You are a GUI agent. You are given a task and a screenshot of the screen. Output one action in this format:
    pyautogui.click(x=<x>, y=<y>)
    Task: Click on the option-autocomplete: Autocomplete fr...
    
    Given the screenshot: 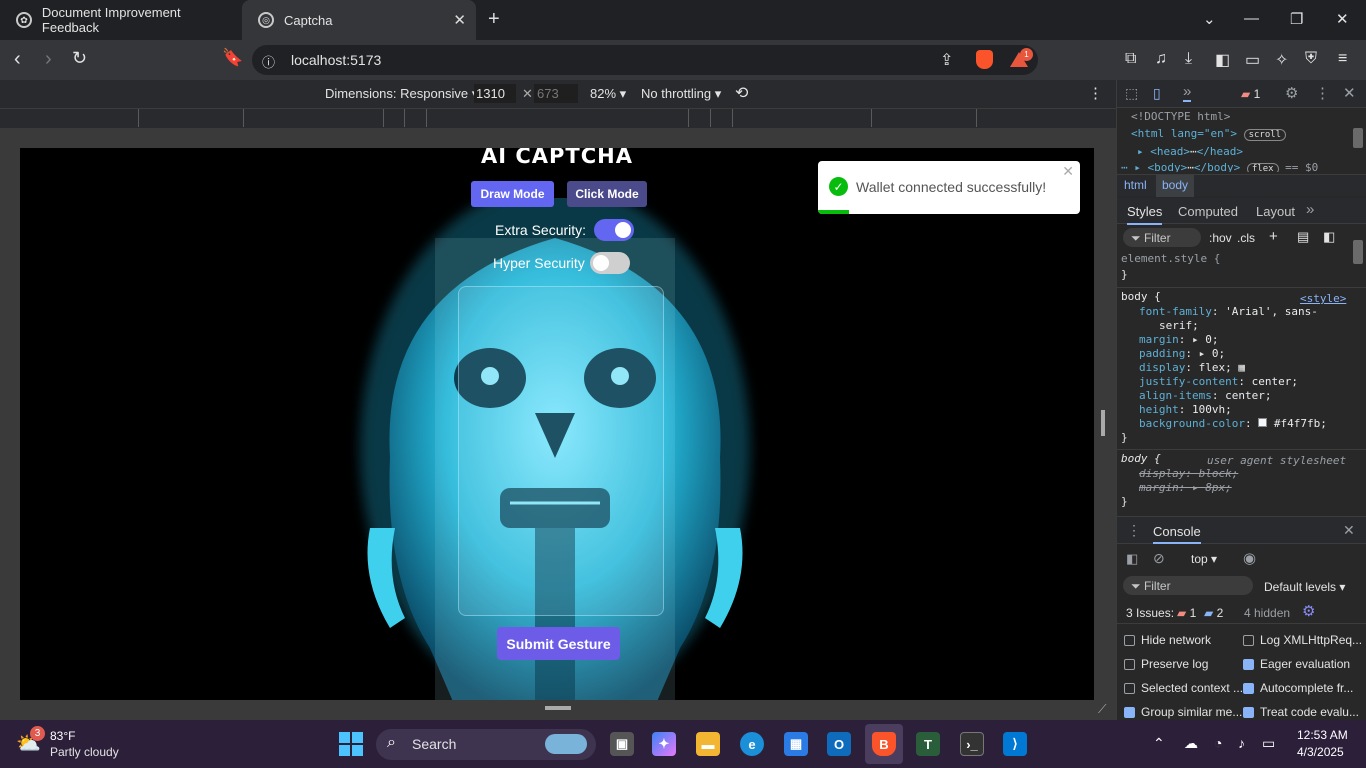 What is the action you would take?
    pyautogui.click(x=1304, y=689)
    